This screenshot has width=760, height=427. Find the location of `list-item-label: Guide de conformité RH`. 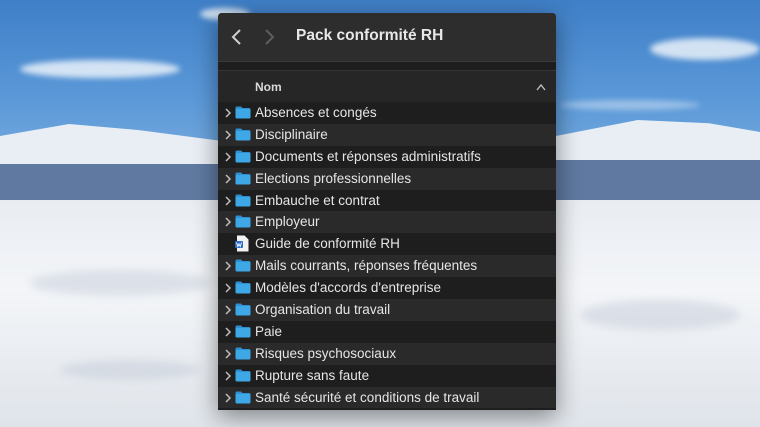

list-item-label: Guide de conformité RH is located at coordinates (327, 244).